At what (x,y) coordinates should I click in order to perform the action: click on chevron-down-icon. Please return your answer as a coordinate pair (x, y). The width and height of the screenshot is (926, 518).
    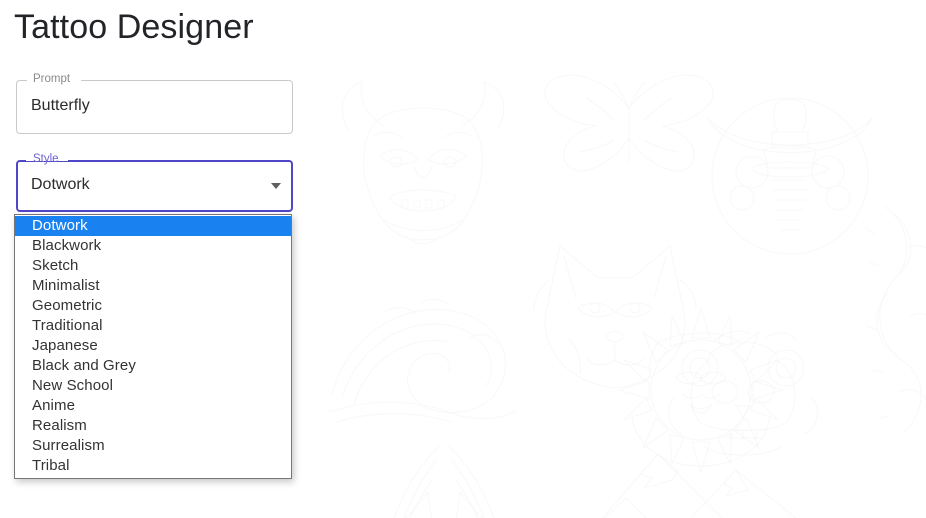
    Looking at the image, I should click on (276, 186).